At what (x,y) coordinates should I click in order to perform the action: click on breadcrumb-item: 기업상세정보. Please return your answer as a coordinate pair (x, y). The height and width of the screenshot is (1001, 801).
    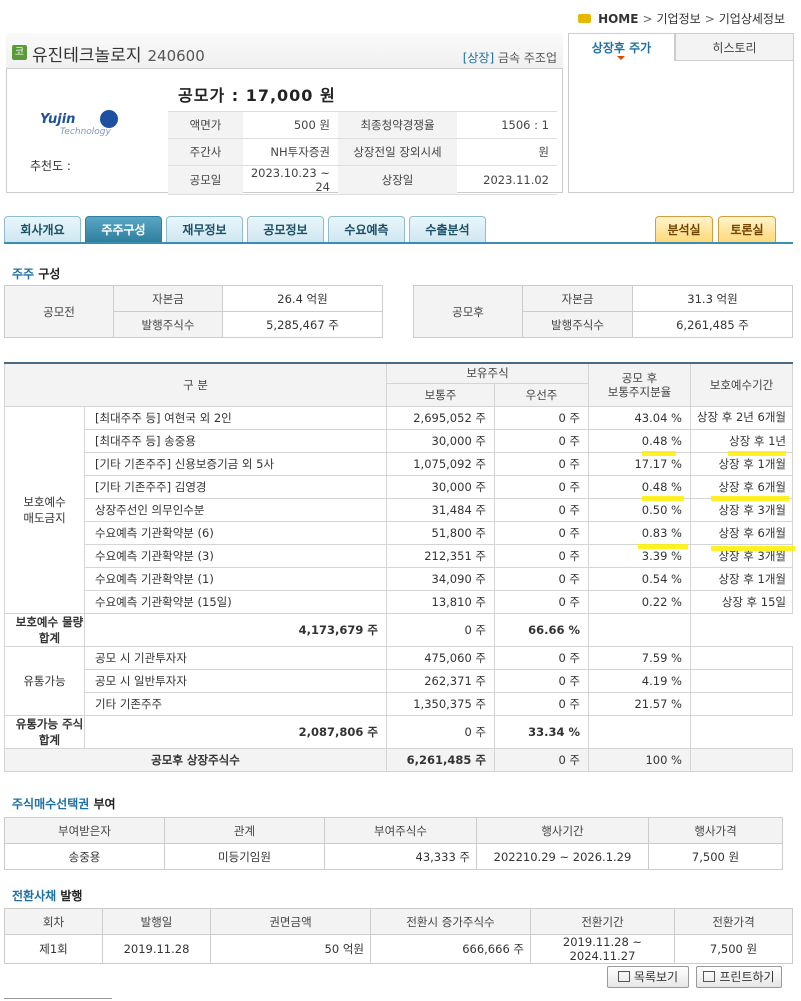
    Looking at the image, I should click on (751, 19).